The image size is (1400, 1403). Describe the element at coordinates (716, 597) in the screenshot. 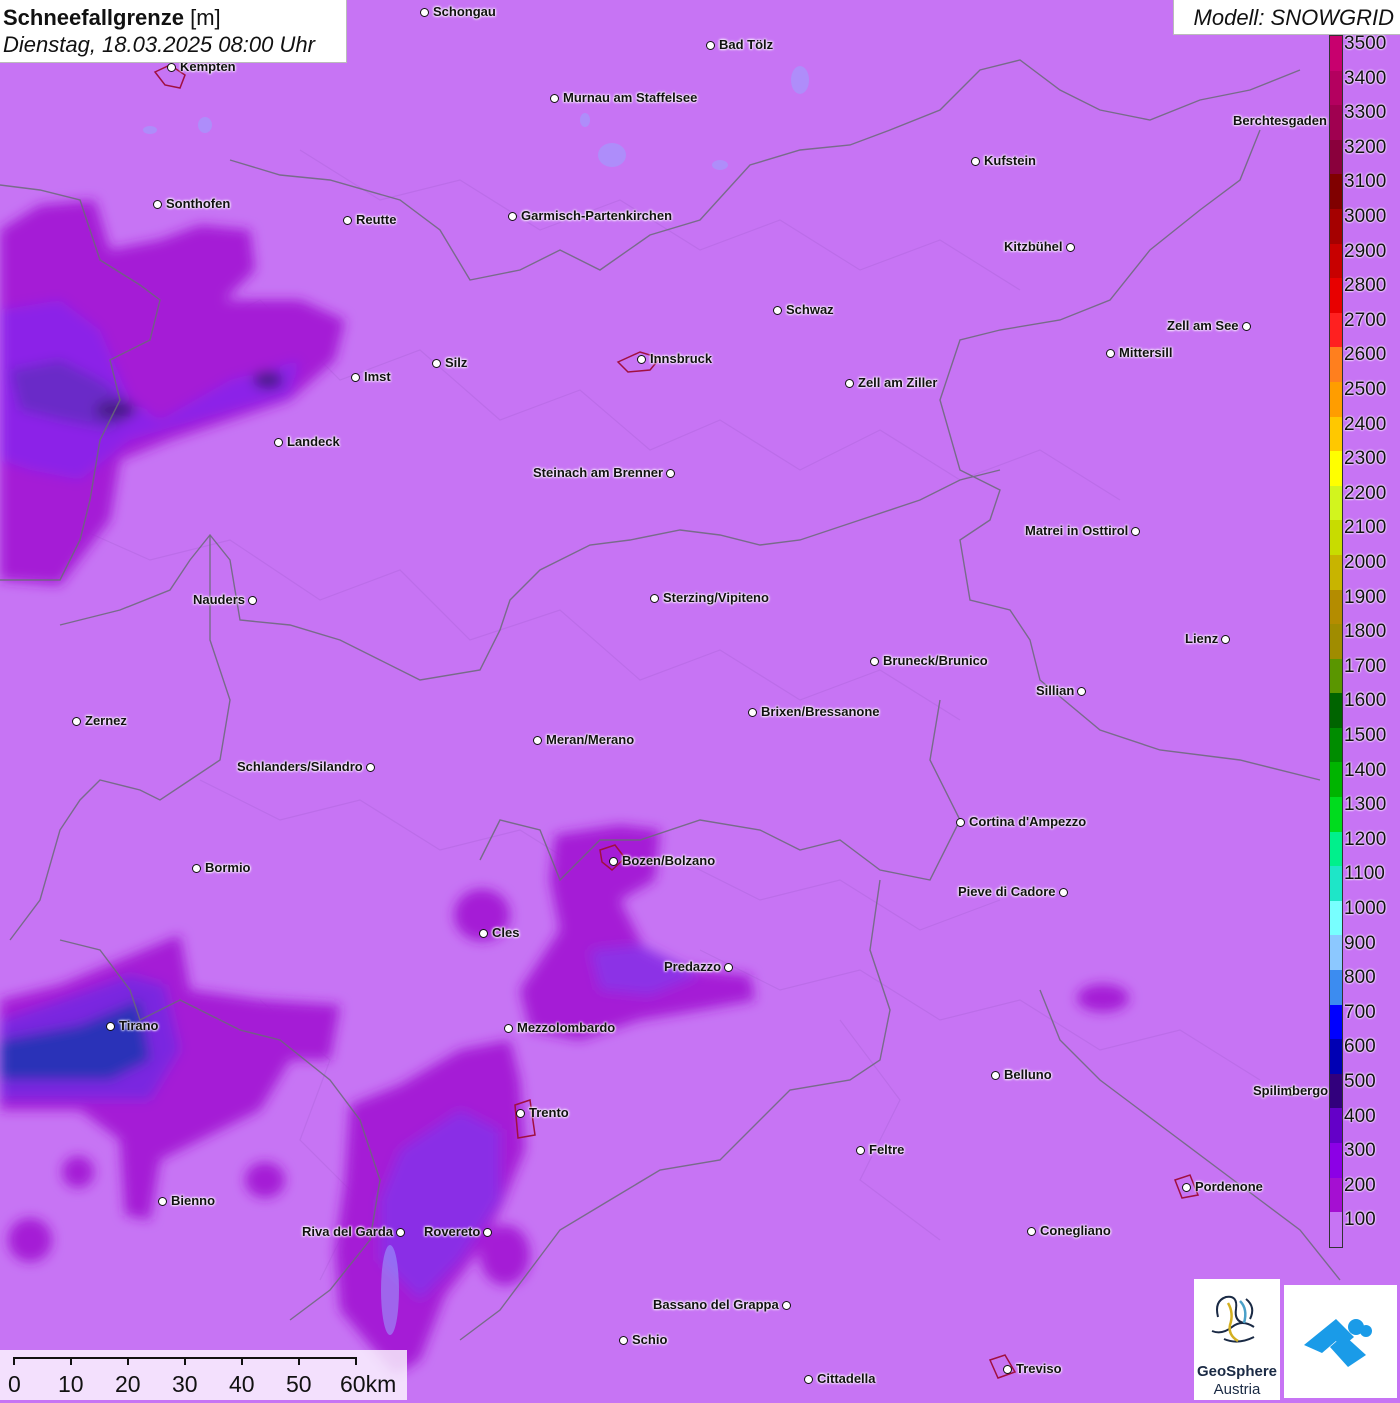

I see `city-label: Sterzing/Vipiteno` at that location.